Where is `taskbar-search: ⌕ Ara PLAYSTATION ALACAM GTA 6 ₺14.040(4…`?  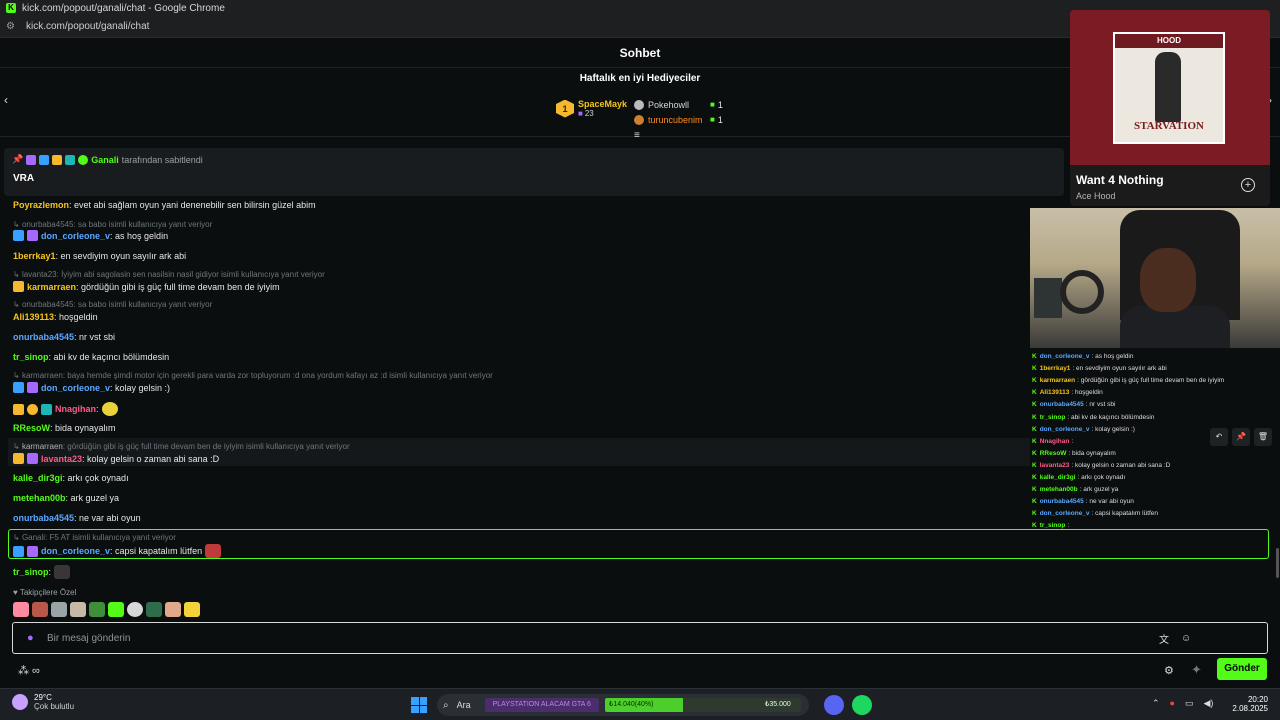
taskbar-search: ⌕ Ara PLAYSTATION ALACAM GTA 6 ₺14.040(4… is located at coordinates (623, 705).